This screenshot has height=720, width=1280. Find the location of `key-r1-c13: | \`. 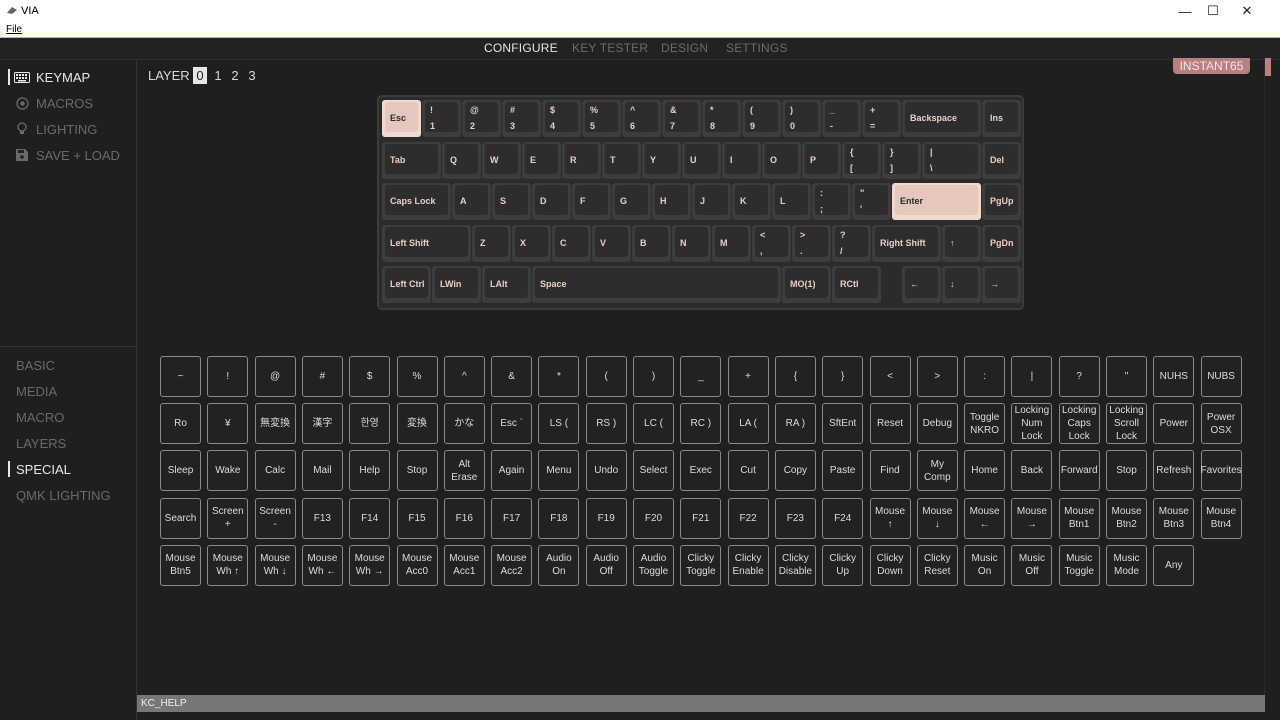

key-r1-c13: | \ is located at coordinates (951, 160).